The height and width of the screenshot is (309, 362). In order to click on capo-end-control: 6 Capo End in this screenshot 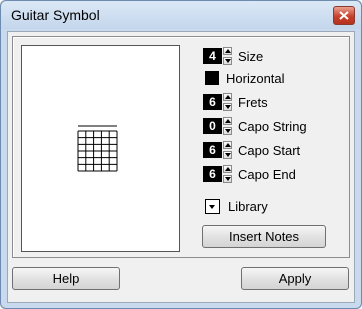, I will do `click(249, 174)`.